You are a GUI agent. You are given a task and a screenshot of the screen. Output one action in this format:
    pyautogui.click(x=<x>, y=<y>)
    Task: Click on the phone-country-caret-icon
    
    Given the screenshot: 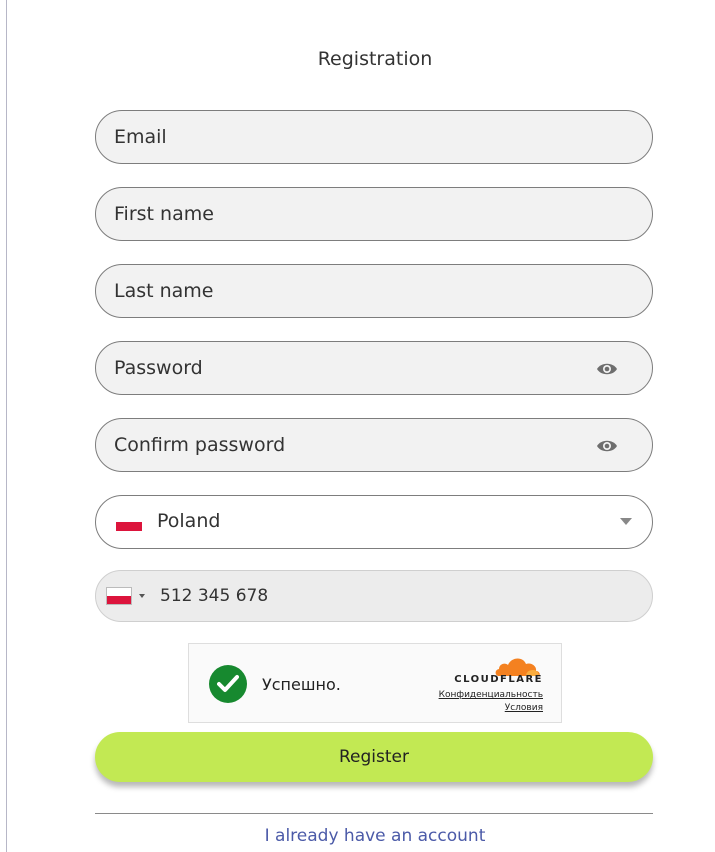 What is the action you would take?
    pyautogui.click(x=142, y=596)
    